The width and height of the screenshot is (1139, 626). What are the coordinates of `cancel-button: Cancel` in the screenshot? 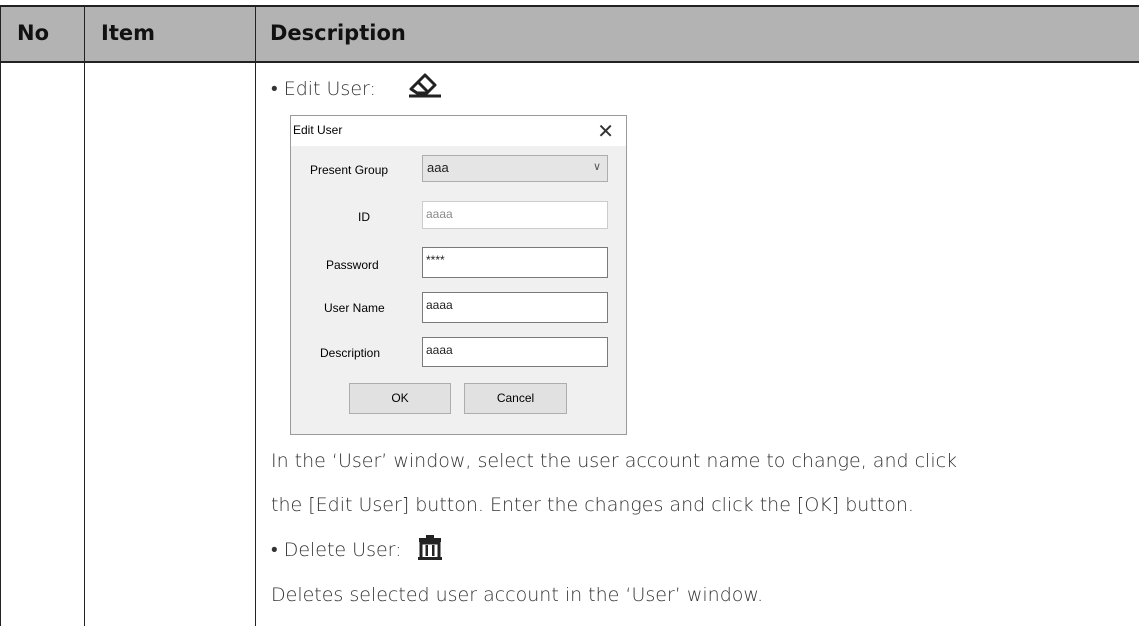 It's located at (515, 398).